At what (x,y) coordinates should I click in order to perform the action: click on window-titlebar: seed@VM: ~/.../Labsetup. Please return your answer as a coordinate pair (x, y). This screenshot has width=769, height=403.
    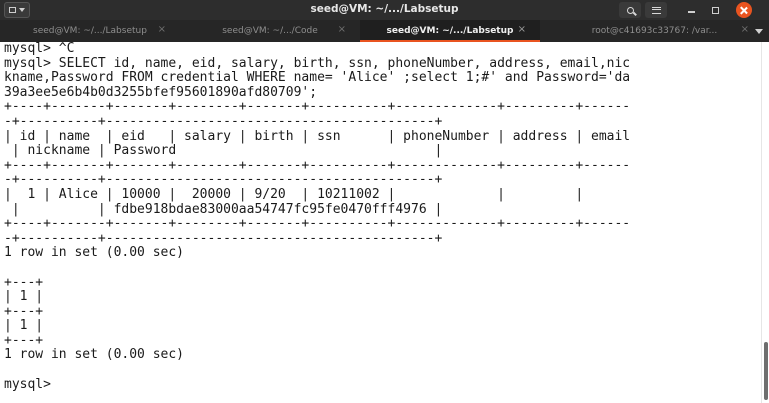
    Looking at the image, I should click on (384, 10).